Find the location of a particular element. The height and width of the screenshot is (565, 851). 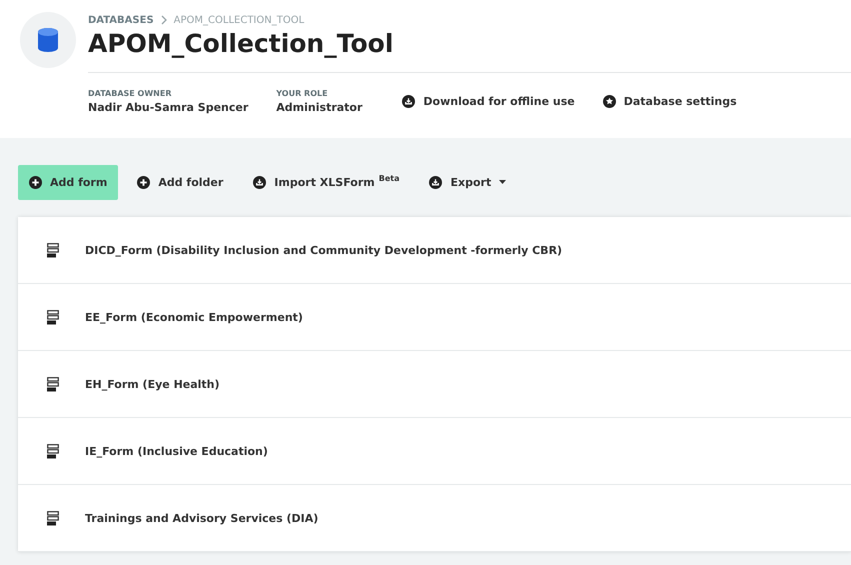

page-title: APOM_Collection_Tool is located at coordinates (241, 43).